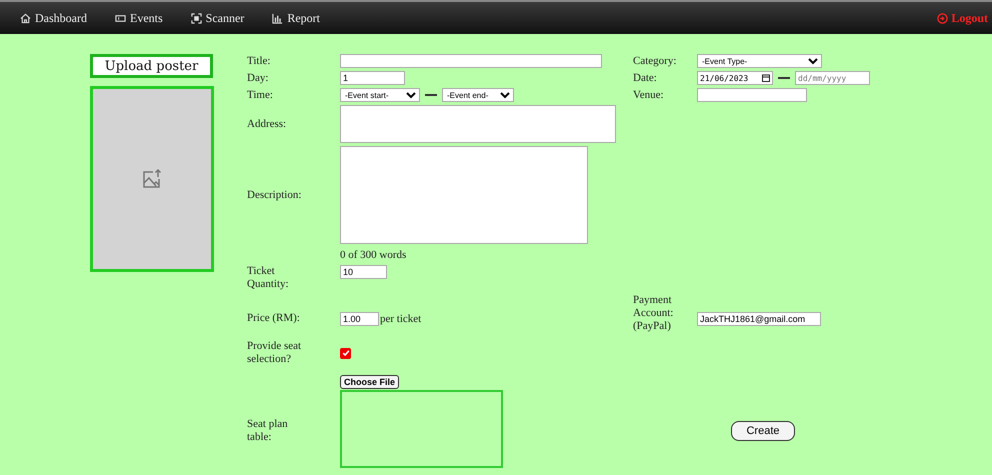 This screenshot has width=992, height=475. Describe the element at coordinates (268, 278) in the screenshot. I see `field-label: Ticket Quantity:` at that location.